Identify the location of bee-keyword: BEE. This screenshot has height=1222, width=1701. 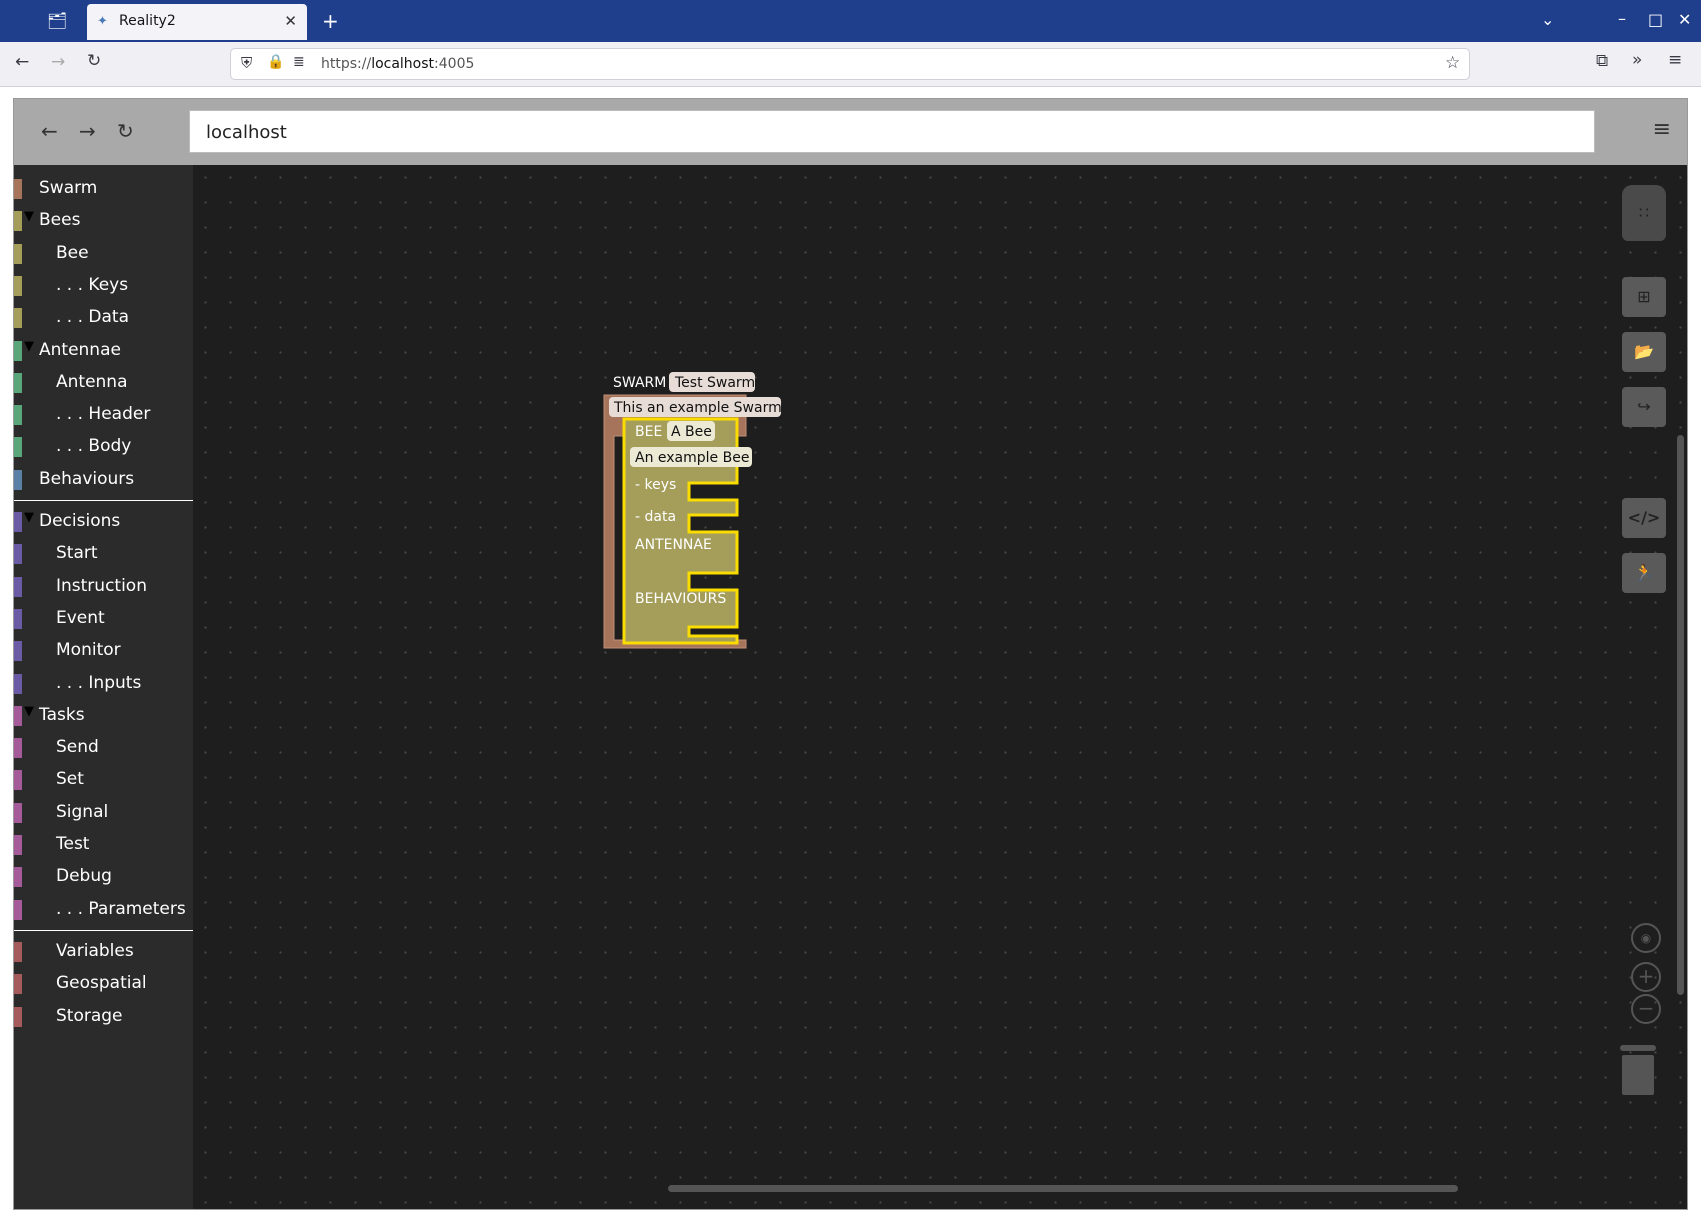
(648, 432).